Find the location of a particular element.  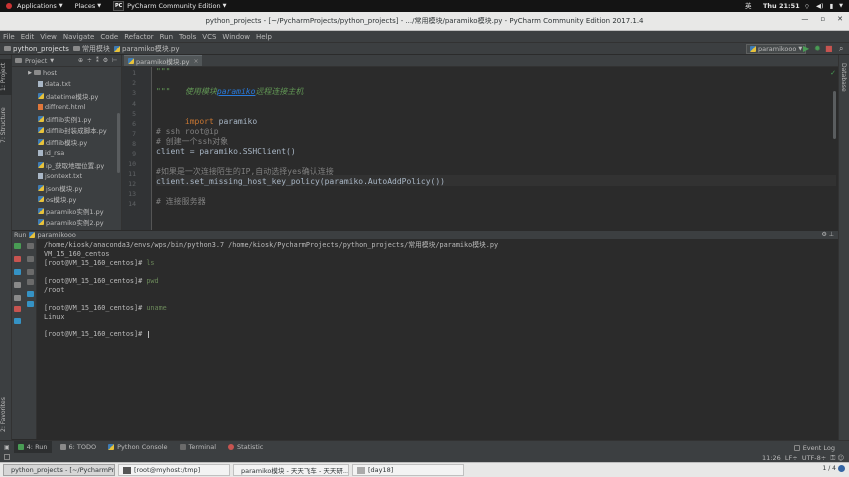

task-terminal: [root@myhost:/tmp] is located at coordinates (174, 470).